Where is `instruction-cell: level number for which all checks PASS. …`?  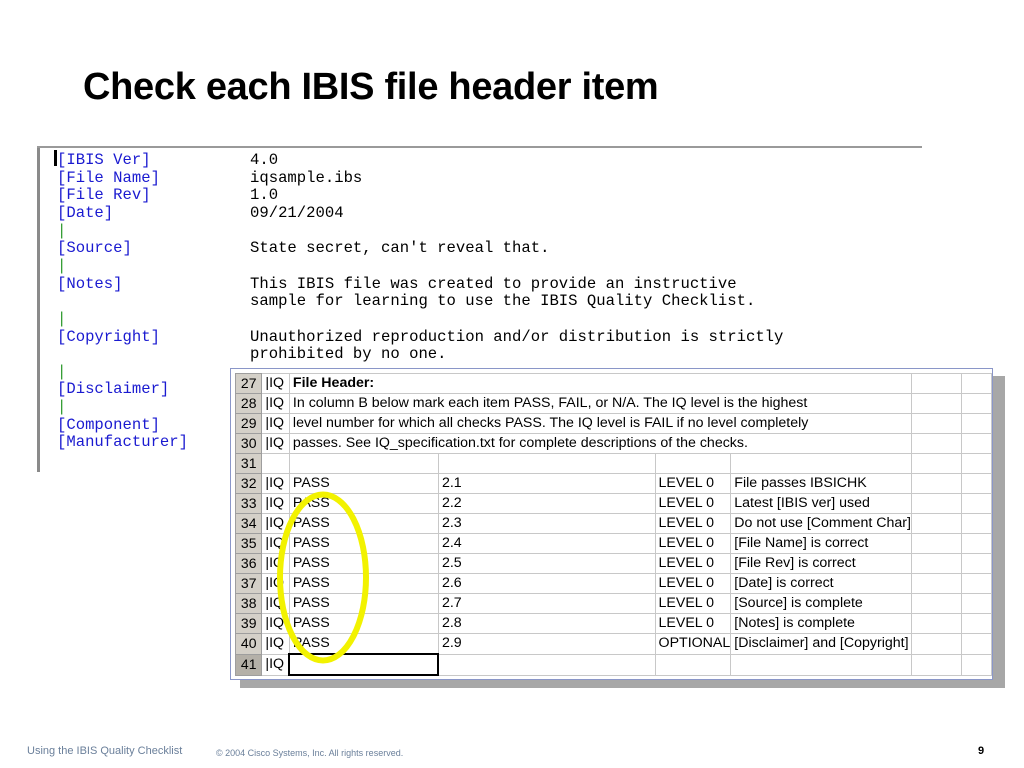
instruction-cell: level number for which all checks PASS. … is located at coordinates (600, 423).